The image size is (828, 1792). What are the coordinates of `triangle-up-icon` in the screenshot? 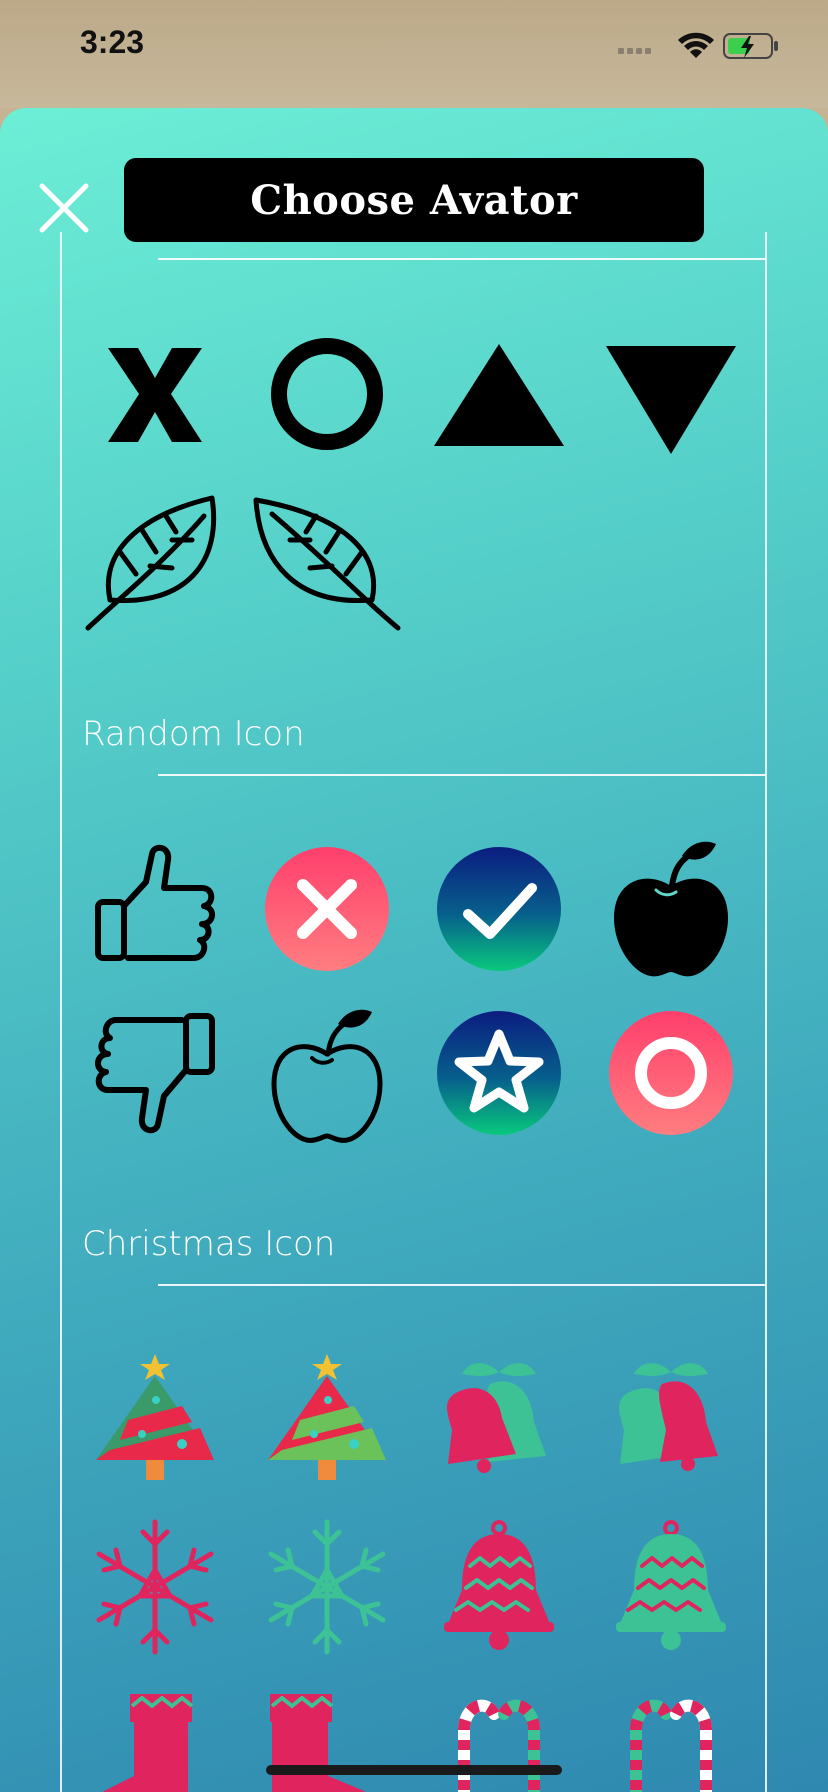 It's located at (499, 395).